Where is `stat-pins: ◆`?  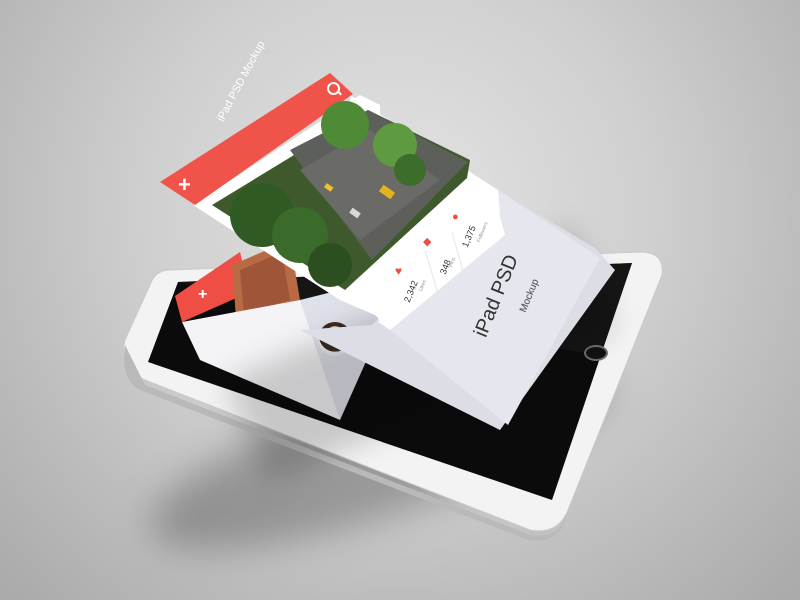 stat-pins: ◆ is located at coordinates (427, 241).